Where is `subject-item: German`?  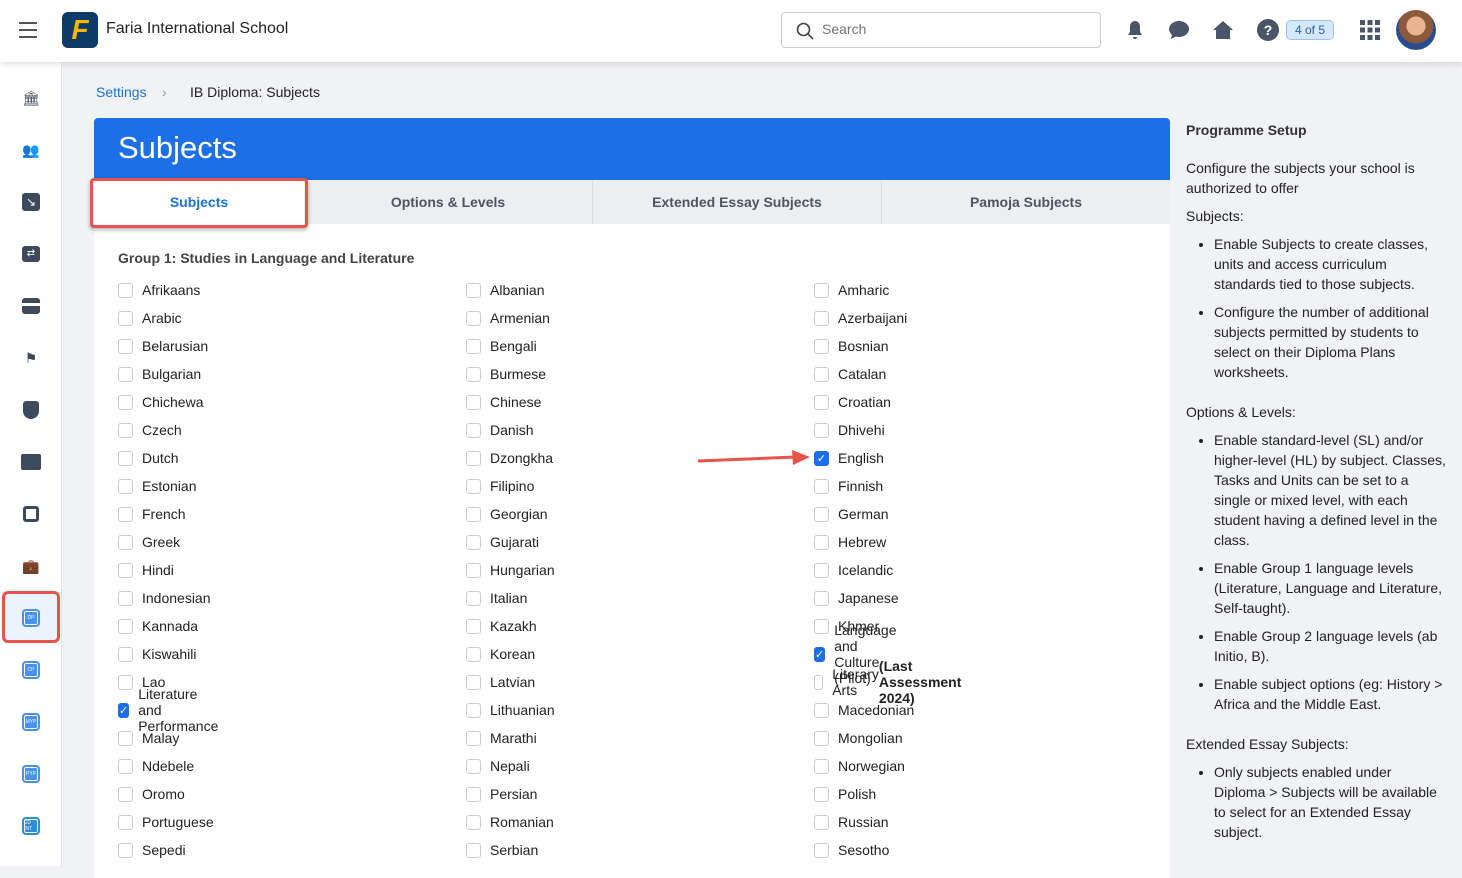 subject-item: German is located at coordinates (851, 514).